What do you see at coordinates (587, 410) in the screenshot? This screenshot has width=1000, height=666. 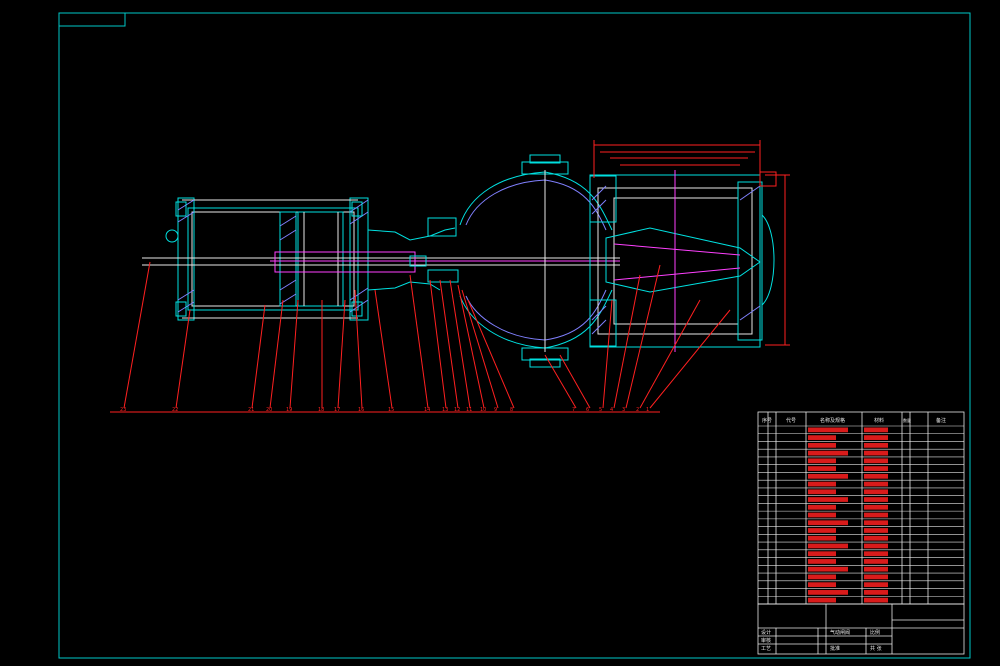 I see `balloon-label: 6` at bounding box center [587, 410].